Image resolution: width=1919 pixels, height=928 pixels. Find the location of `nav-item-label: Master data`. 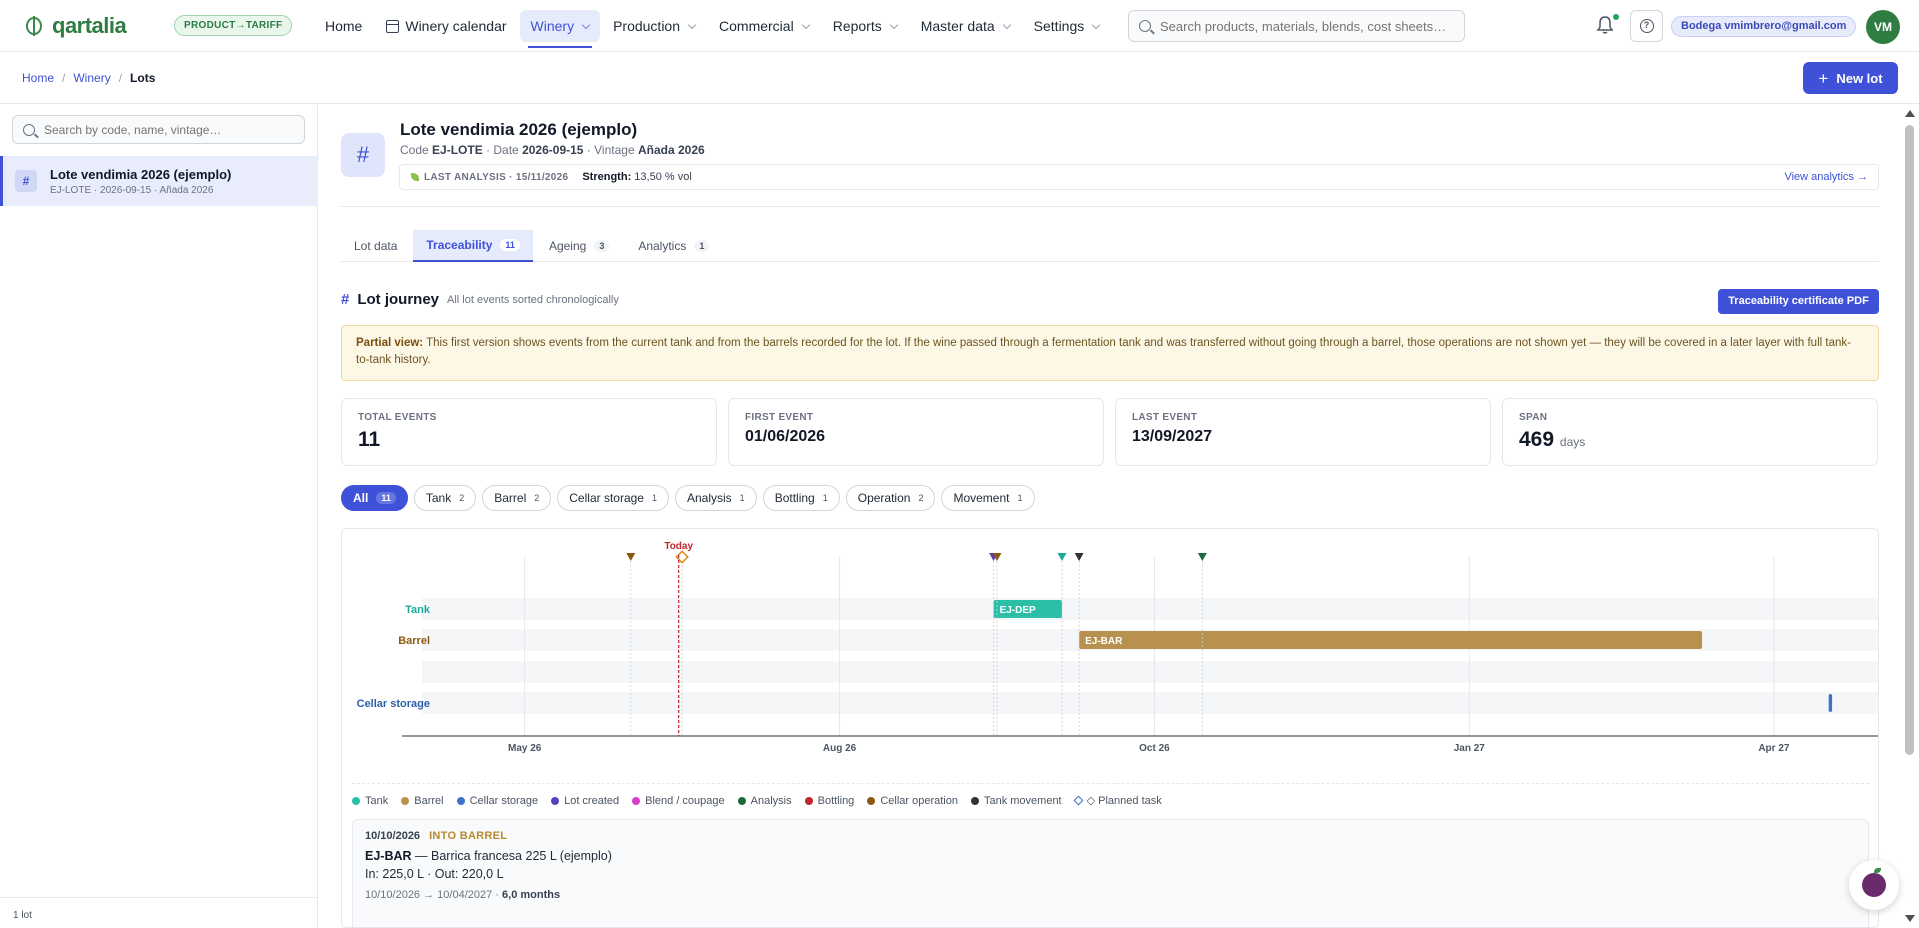

nav-item-label: Master data is located at coordinates (957, 26).